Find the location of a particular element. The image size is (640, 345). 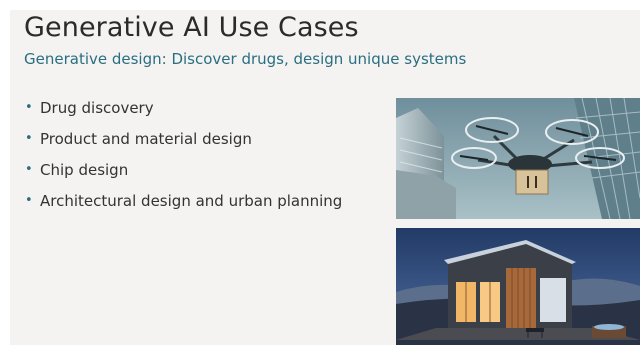

bullet-text: Product and material design is located at coordinates (146, 139).